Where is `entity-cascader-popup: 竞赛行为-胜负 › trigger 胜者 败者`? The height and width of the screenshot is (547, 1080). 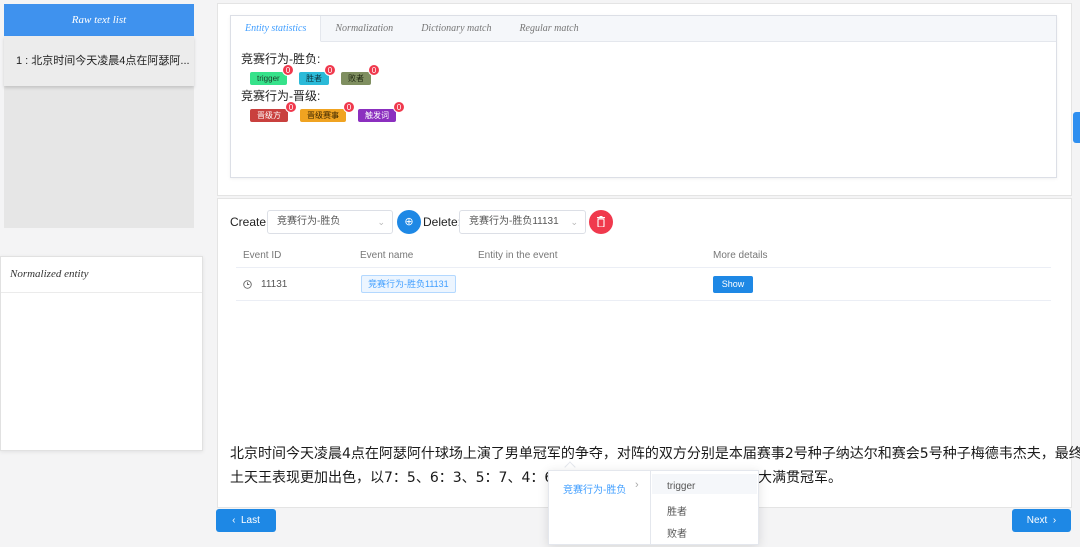 entity-cascader-popup: 竞赛行为-胜负 › trigger 胜者 败者 is located at coordinates (653, 507).